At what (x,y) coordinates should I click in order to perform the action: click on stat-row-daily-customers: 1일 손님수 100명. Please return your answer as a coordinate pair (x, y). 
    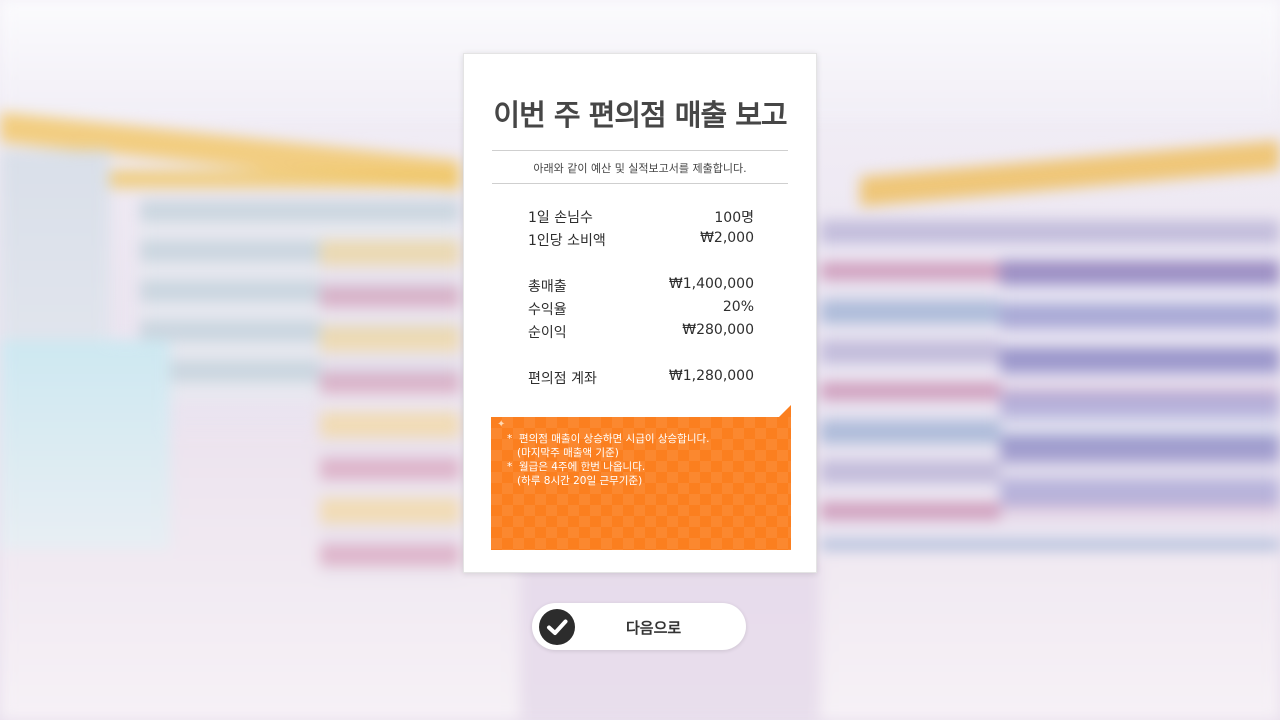
    Looking at the image, I should click on (641, 218).